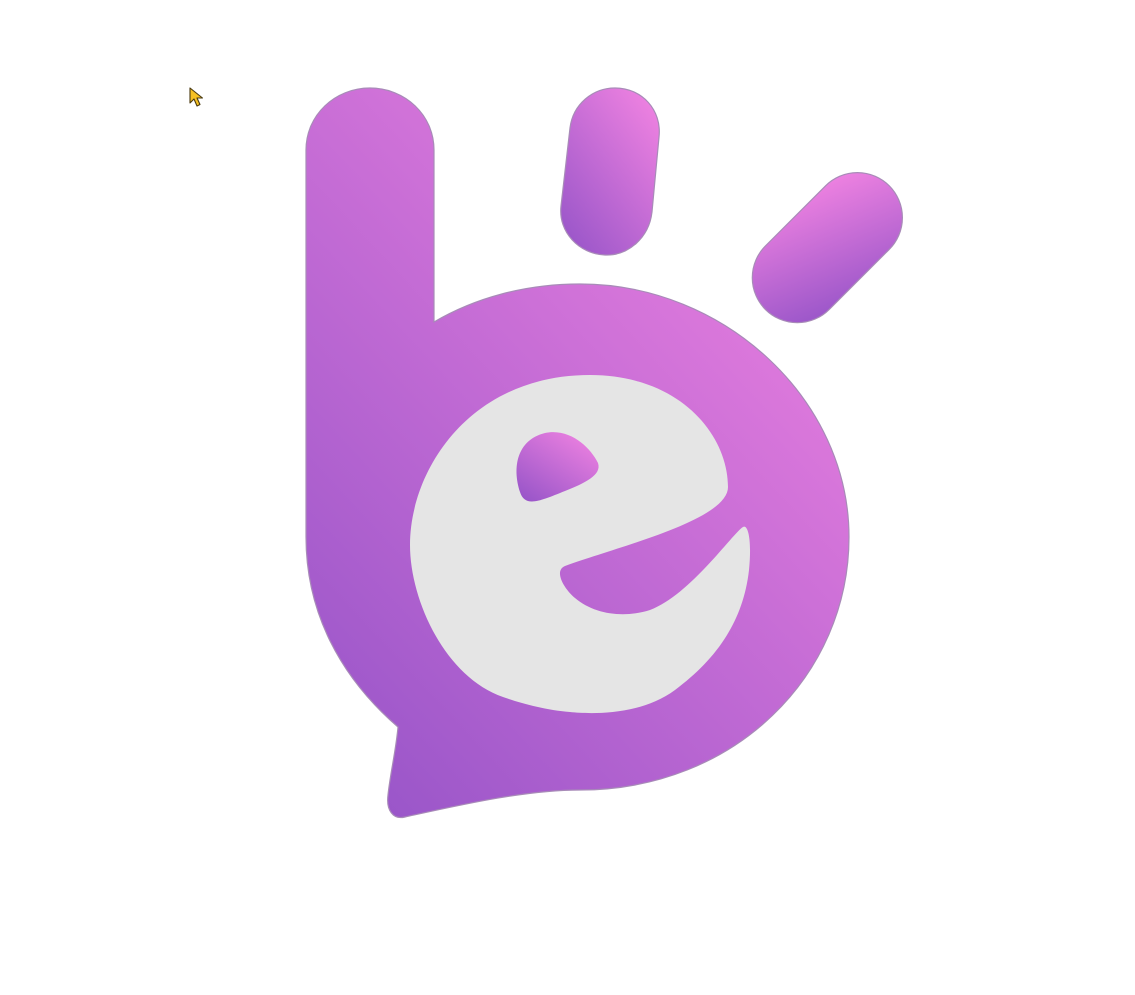  I want to click on logo-finger-middle, so click(610, 171).